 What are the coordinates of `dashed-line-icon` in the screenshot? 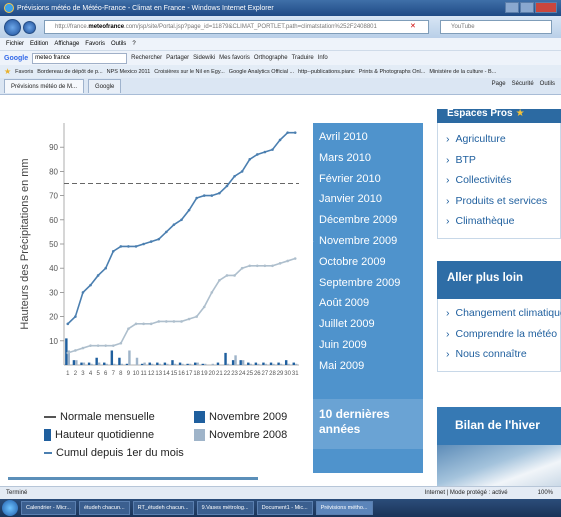 It's located at (50, 417).